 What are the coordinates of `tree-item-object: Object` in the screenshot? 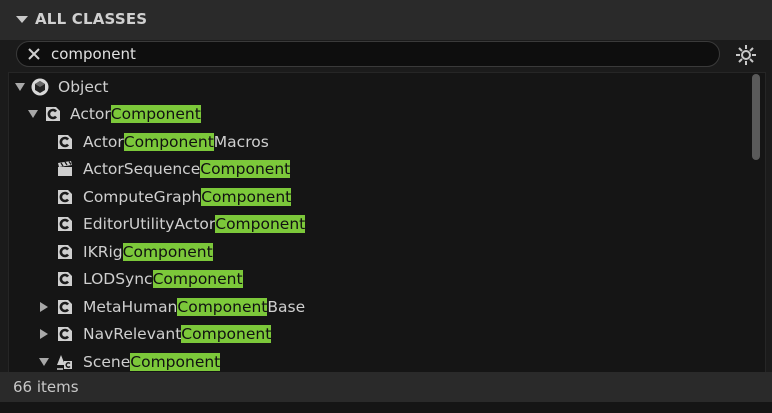 It's located at (379, 87).